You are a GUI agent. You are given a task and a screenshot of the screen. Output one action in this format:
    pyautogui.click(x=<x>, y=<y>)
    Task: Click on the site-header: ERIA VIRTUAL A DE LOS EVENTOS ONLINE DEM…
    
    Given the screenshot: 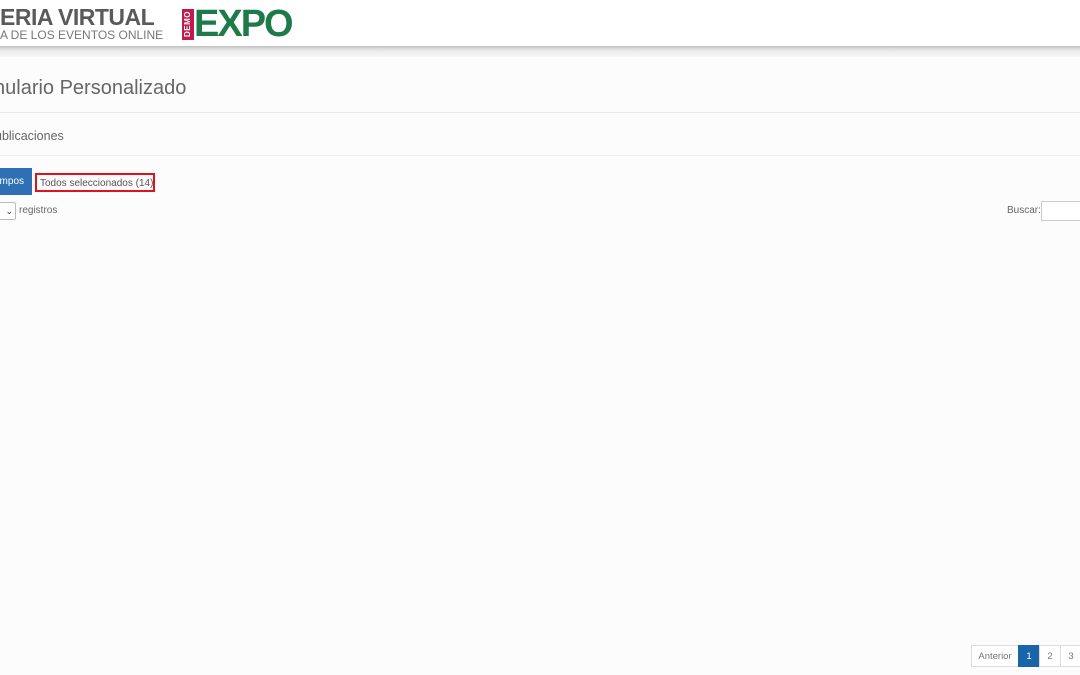 What is the action you would take?
    pyautogui.click(x=540, y=23)
    